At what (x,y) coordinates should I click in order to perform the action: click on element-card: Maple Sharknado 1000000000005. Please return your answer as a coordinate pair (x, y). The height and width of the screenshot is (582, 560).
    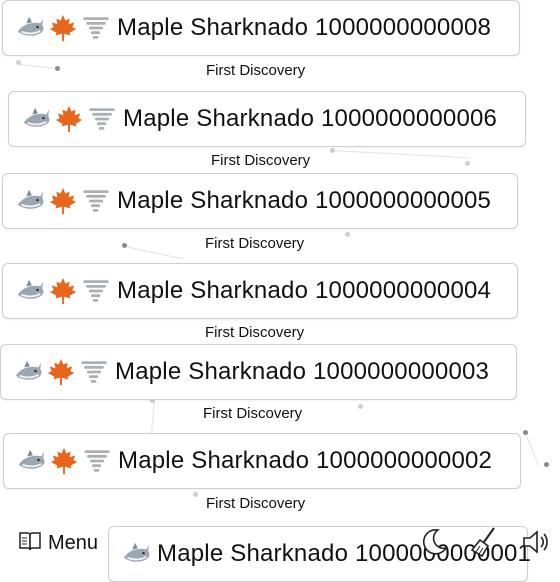
    Looking at the image, I should click on (260, 201).